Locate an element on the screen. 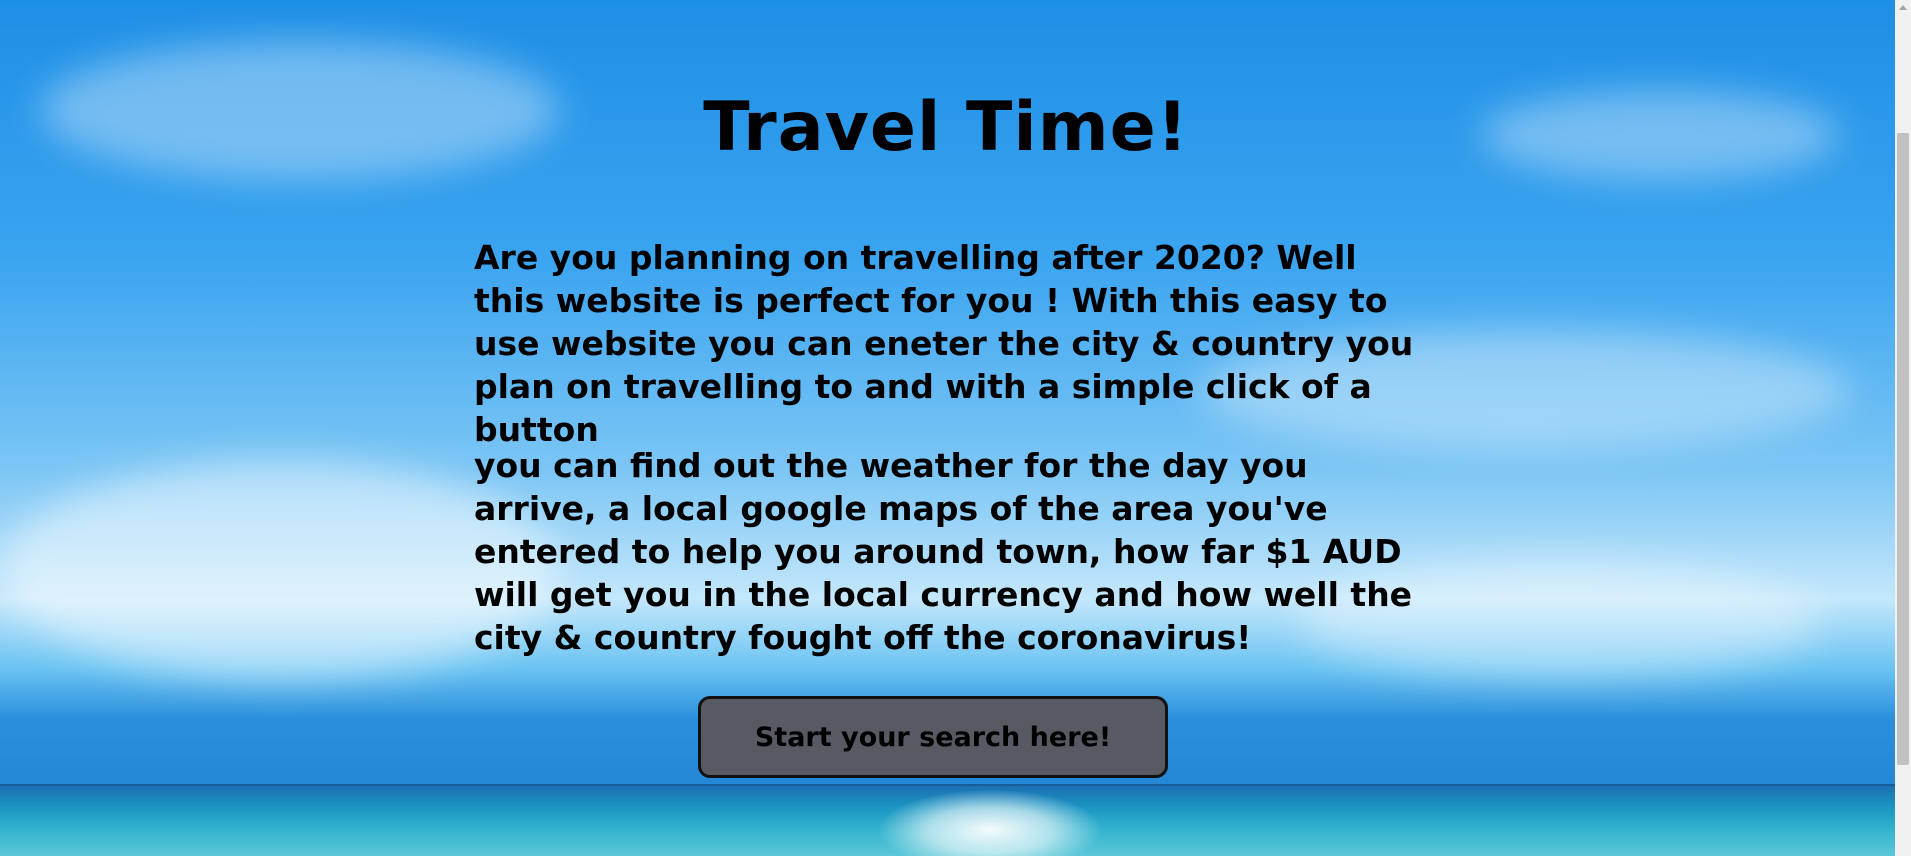 The image size is (1911, 856). start-search-button: Start your search here! is located at coordinates (933, 737).